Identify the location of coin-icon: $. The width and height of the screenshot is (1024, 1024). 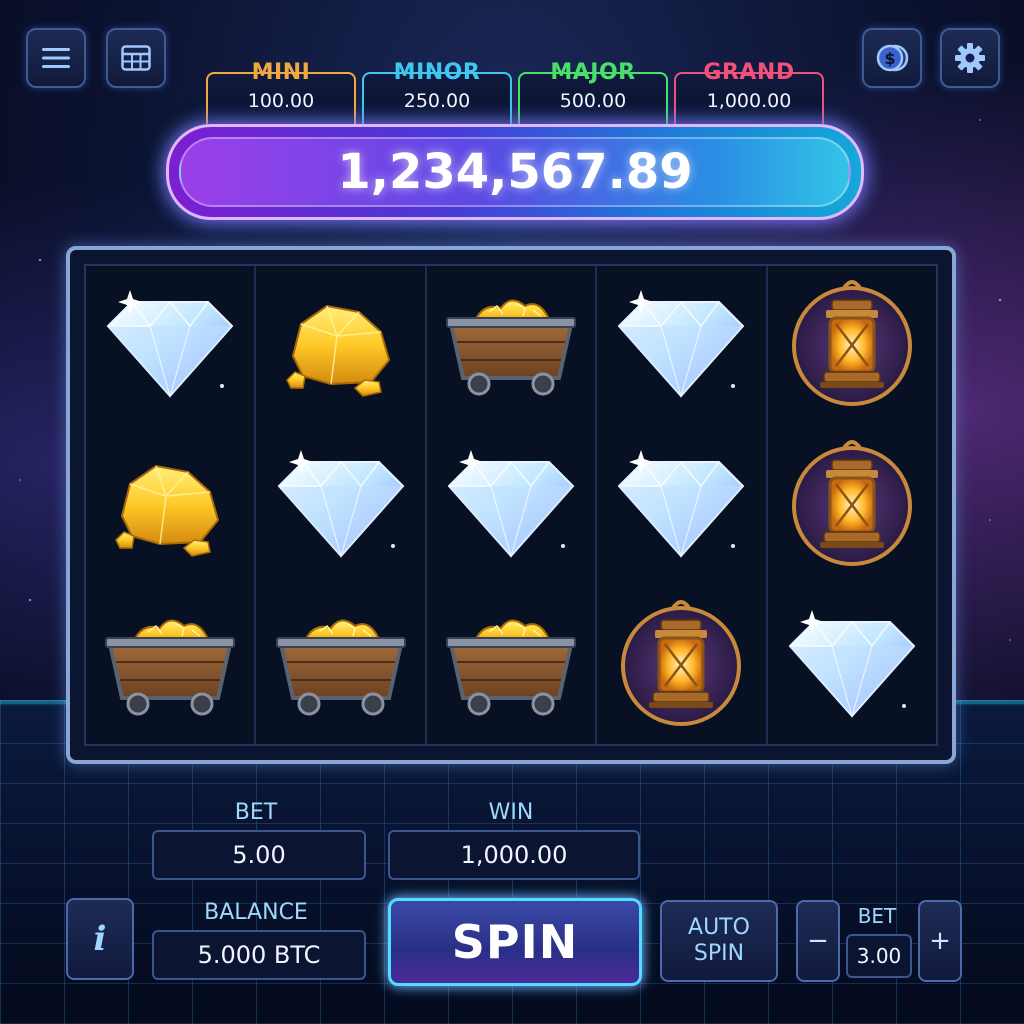
(892, 58).